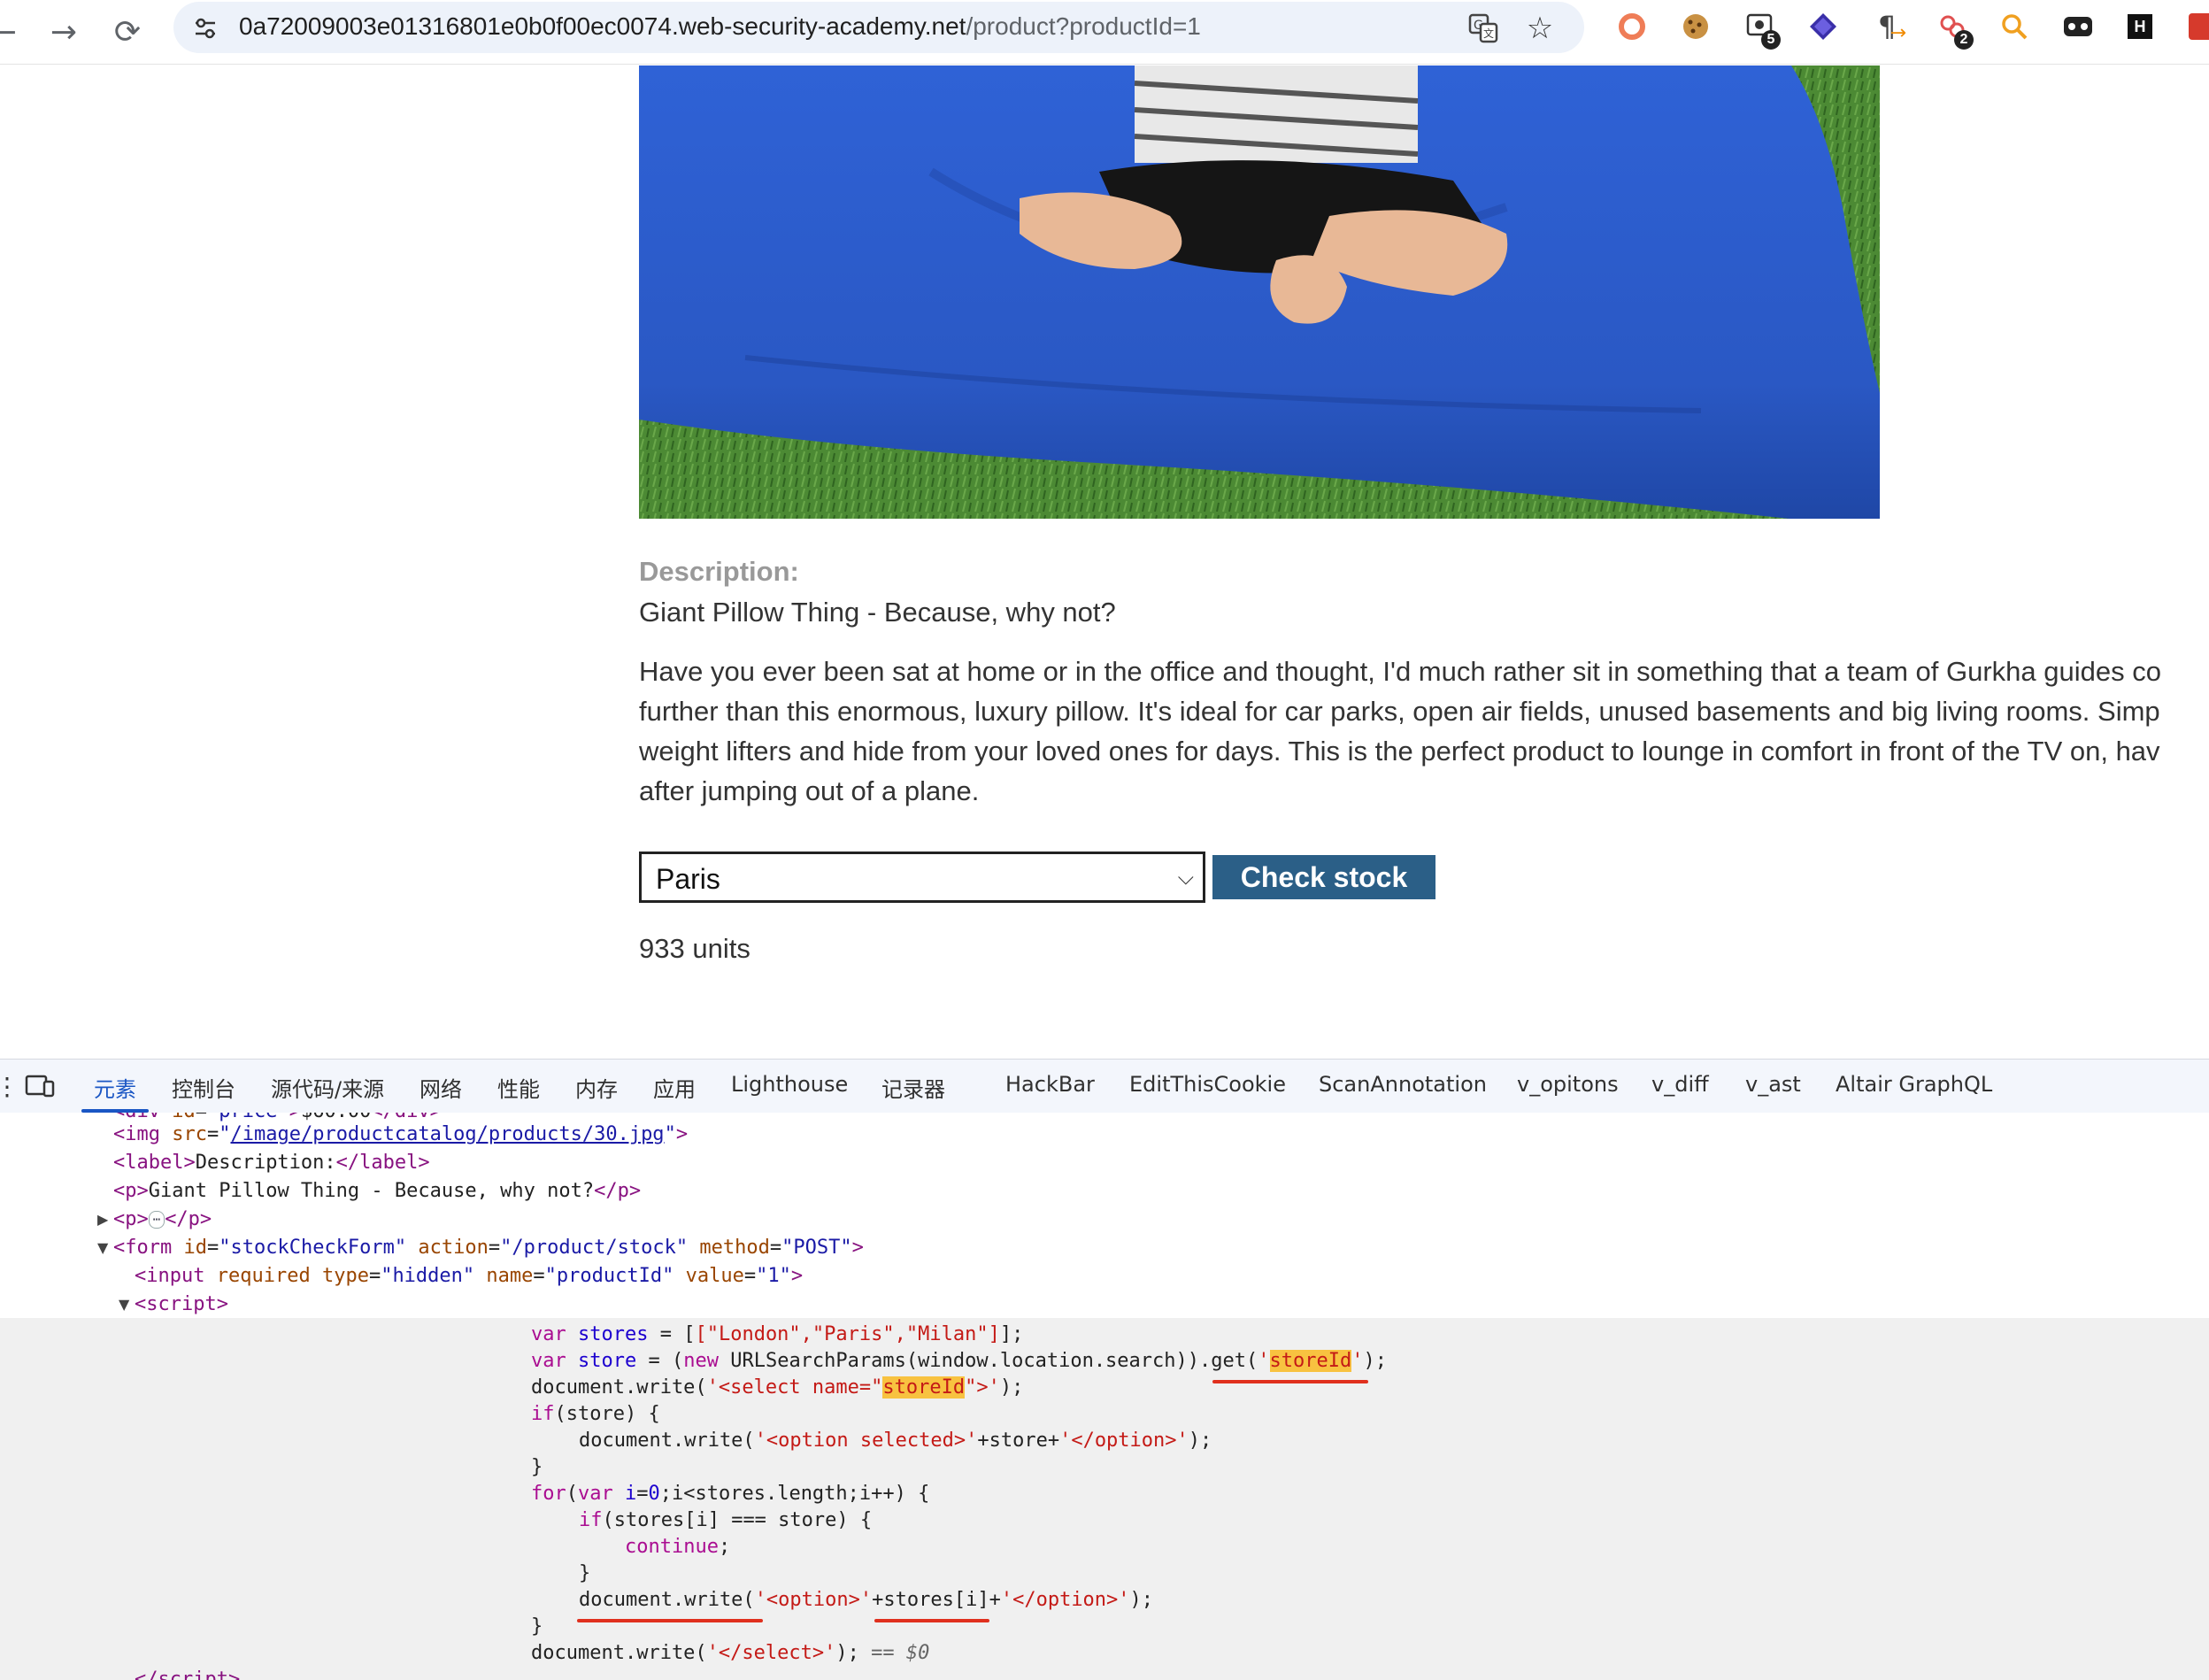 The height and width of the screenshot is (1680, 2209). Describe the element at coordinates (809, 790) in the screenshot. I see `description-line: after jumping out of a plane.` at that location.